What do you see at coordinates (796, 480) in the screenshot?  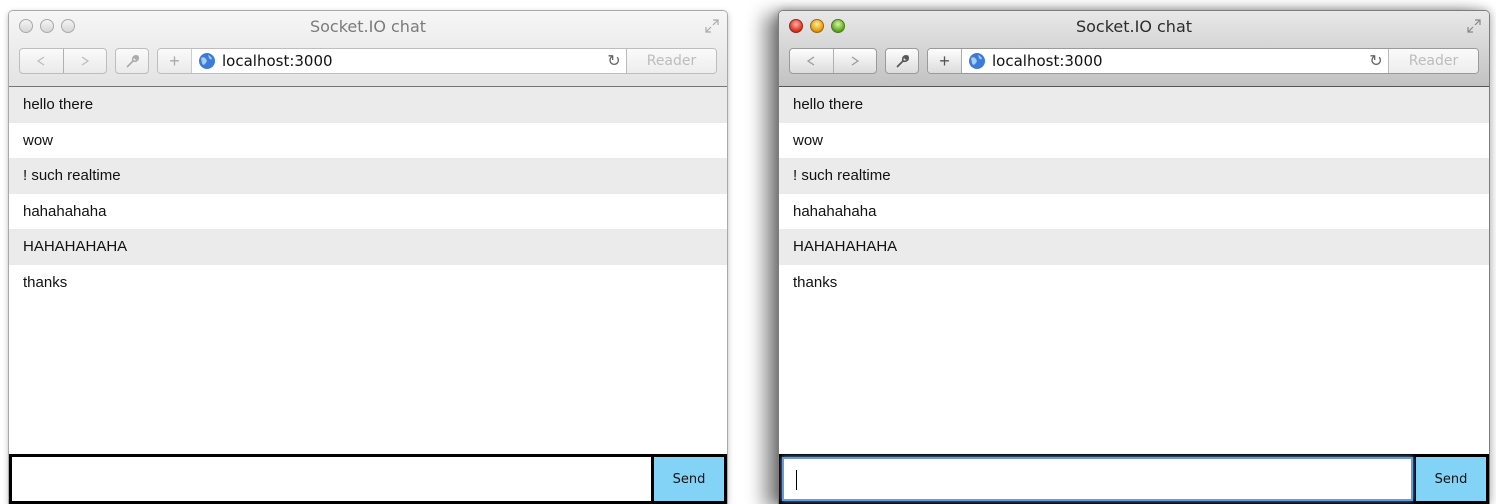 I see `text-caret` at bounding box center [796, 480].